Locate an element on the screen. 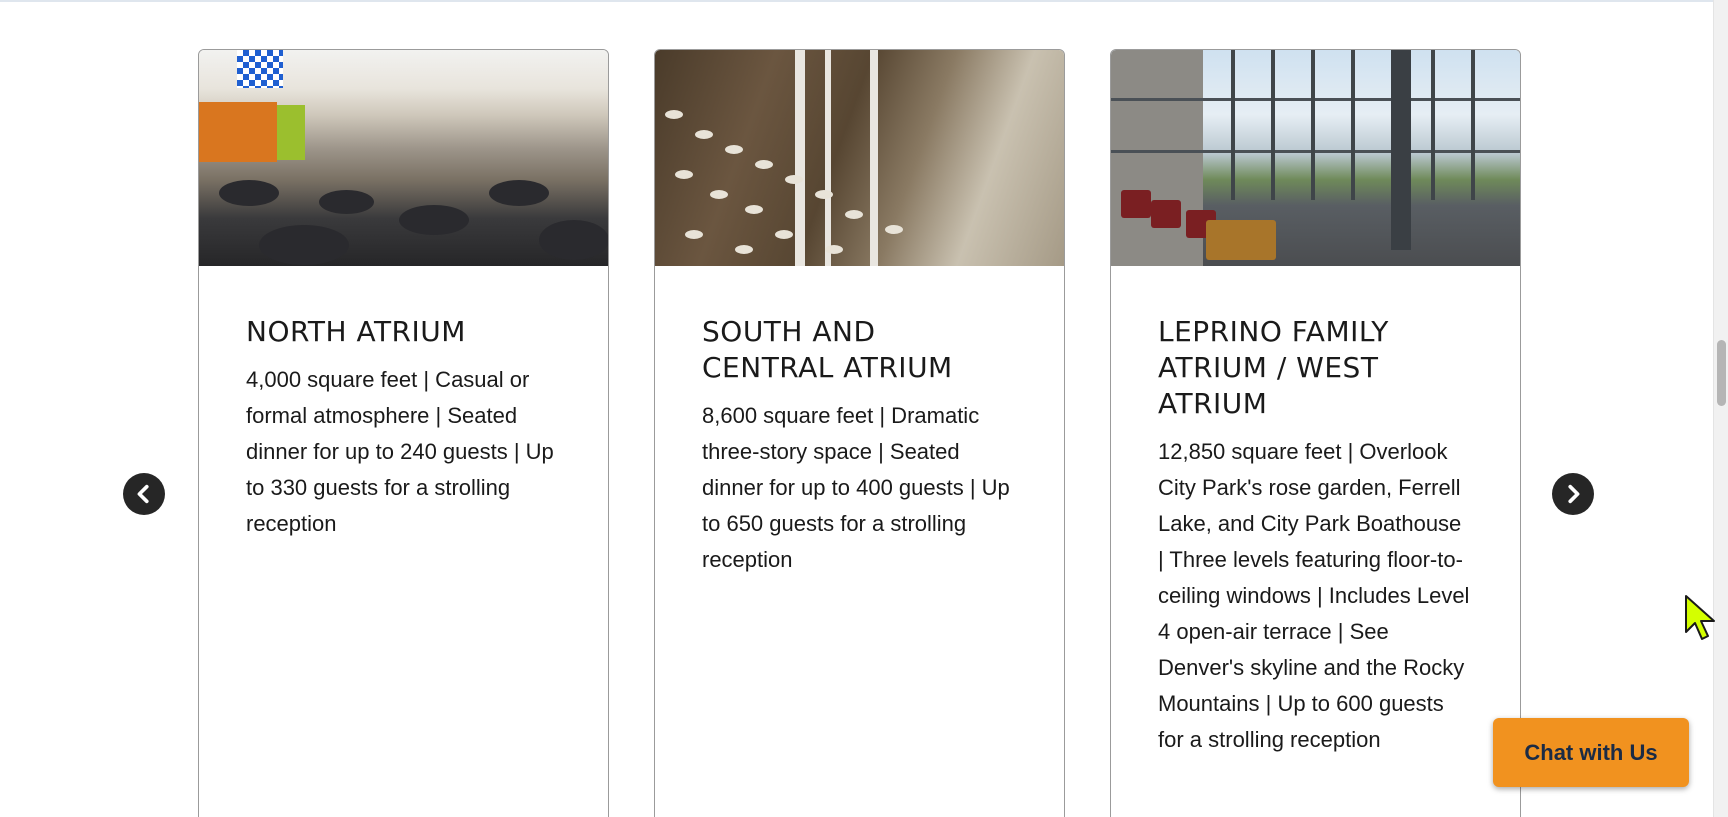 This screenshot has width=1728, height=817. header-divider is located at coordinates (856, 1).